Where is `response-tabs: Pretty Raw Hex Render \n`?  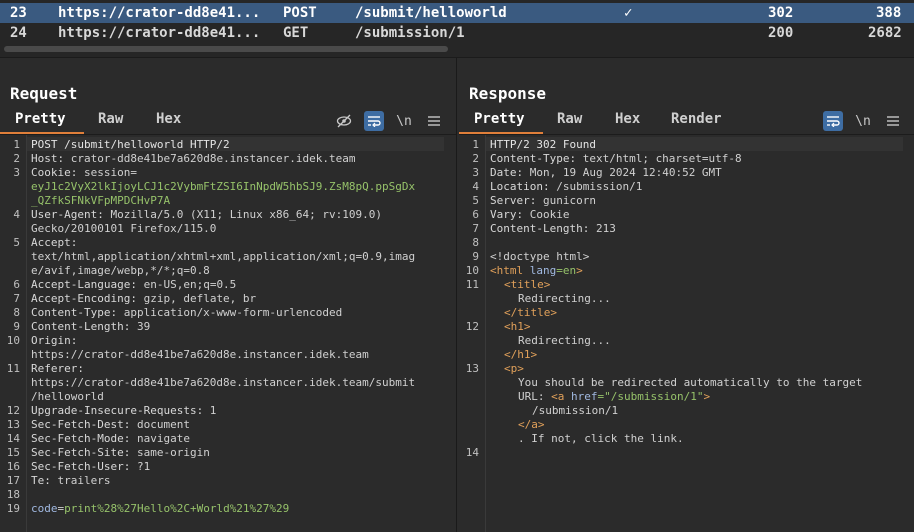
response-tabs: Pretty Raw Hex Render \n is located at coordinates (686, 121).